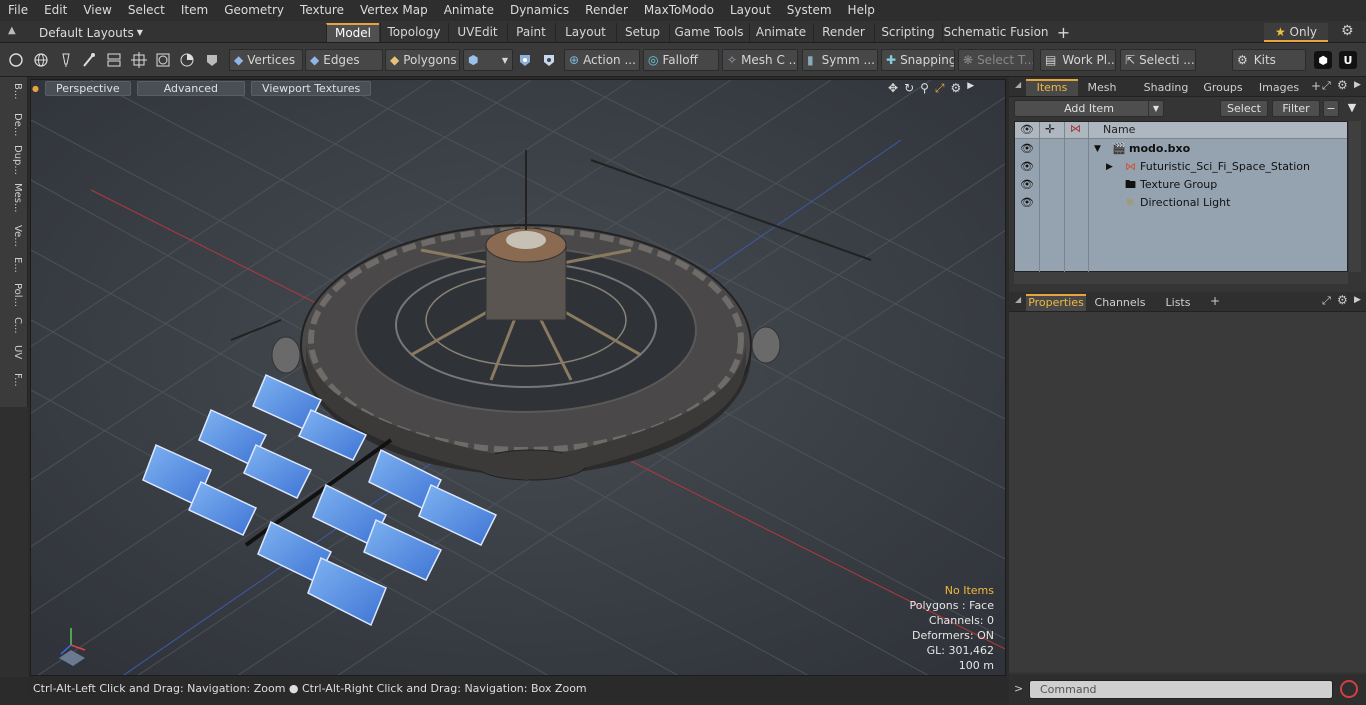 Image resolution: width=1366 pixels, height=705 pixels. What do you see at coordinates (1119, 129) in the screenshot?
I see `name-column-header: Name` at bounding box center [1119, 129].